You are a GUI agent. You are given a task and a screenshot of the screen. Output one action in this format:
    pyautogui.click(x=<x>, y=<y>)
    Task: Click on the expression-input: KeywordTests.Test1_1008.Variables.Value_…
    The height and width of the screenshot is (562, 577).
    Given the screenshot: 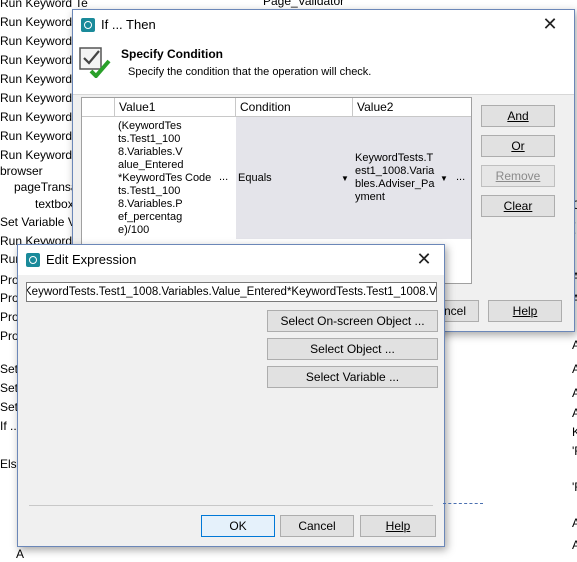 What is the action you would take?
    pyautogui.click(x=231, y=292)
    